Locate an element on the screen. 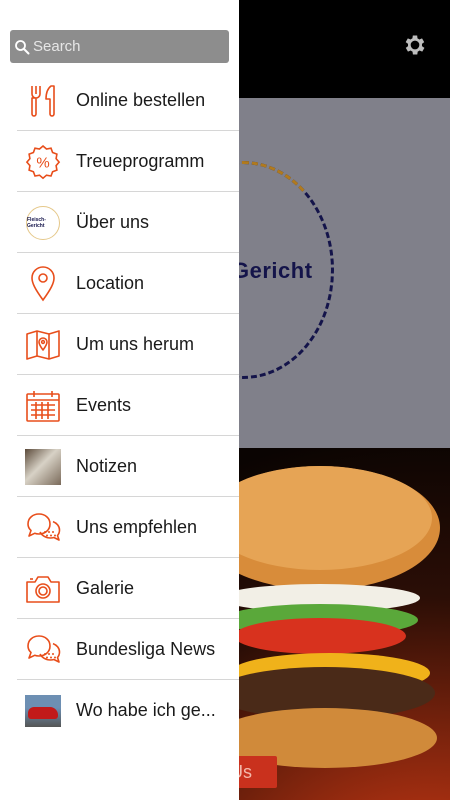 The image size is (450, 800). menu-item-location: Location is located at coordinates (119, 283).